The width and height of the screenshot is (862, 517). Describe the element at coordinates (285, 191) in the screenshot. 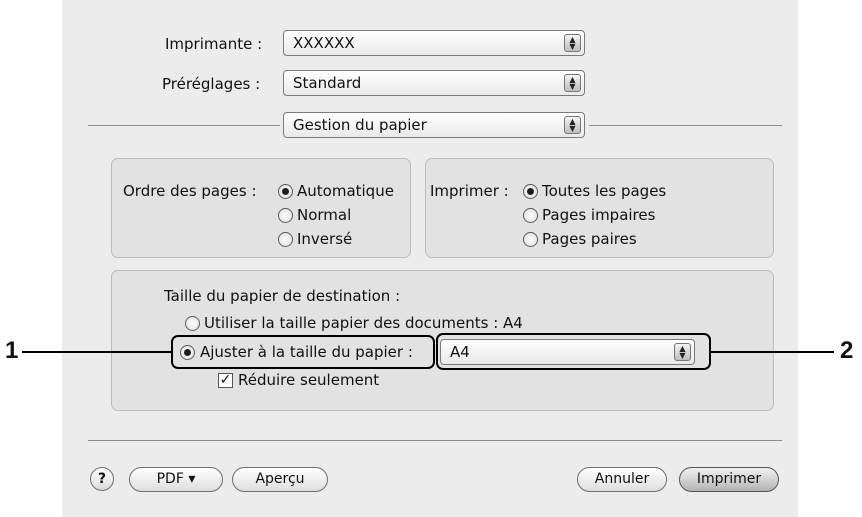

I see `page-order-automatic-radio` at that location.